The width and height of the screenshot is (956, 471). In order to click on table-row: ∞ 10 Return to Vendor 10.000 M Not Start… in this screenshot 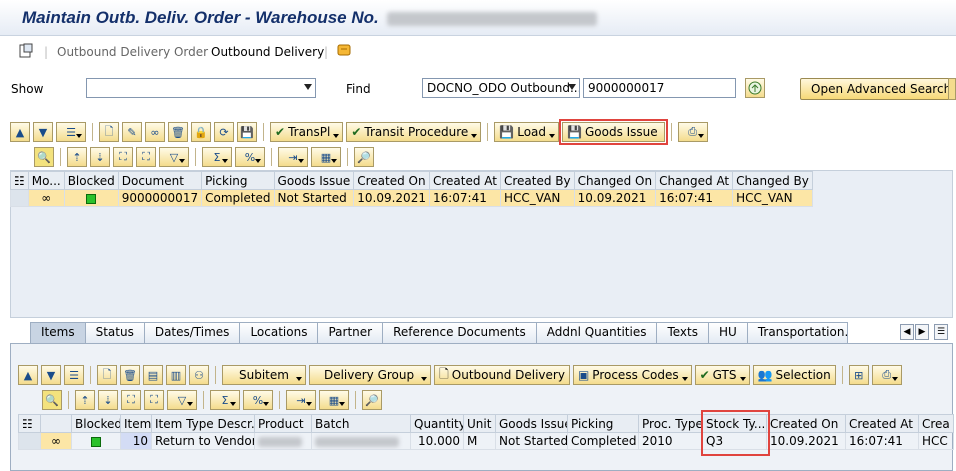, I will do `click(486, 441)`.